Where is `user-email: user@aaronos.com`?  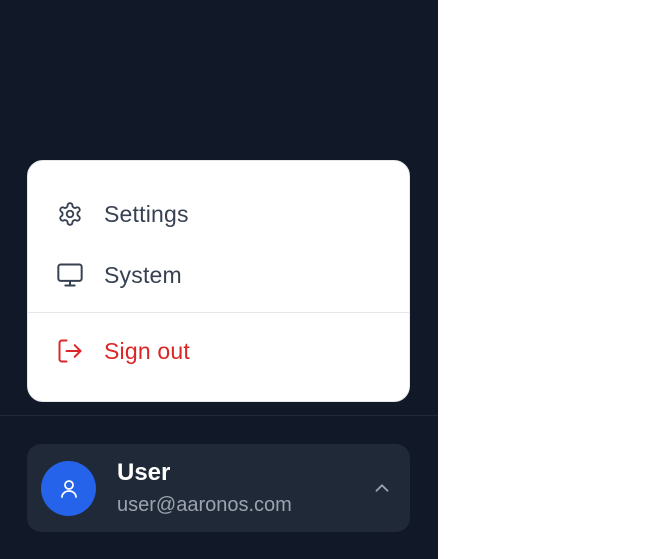
user-email: user@aaronos.com is located at coordinates (204, 505).